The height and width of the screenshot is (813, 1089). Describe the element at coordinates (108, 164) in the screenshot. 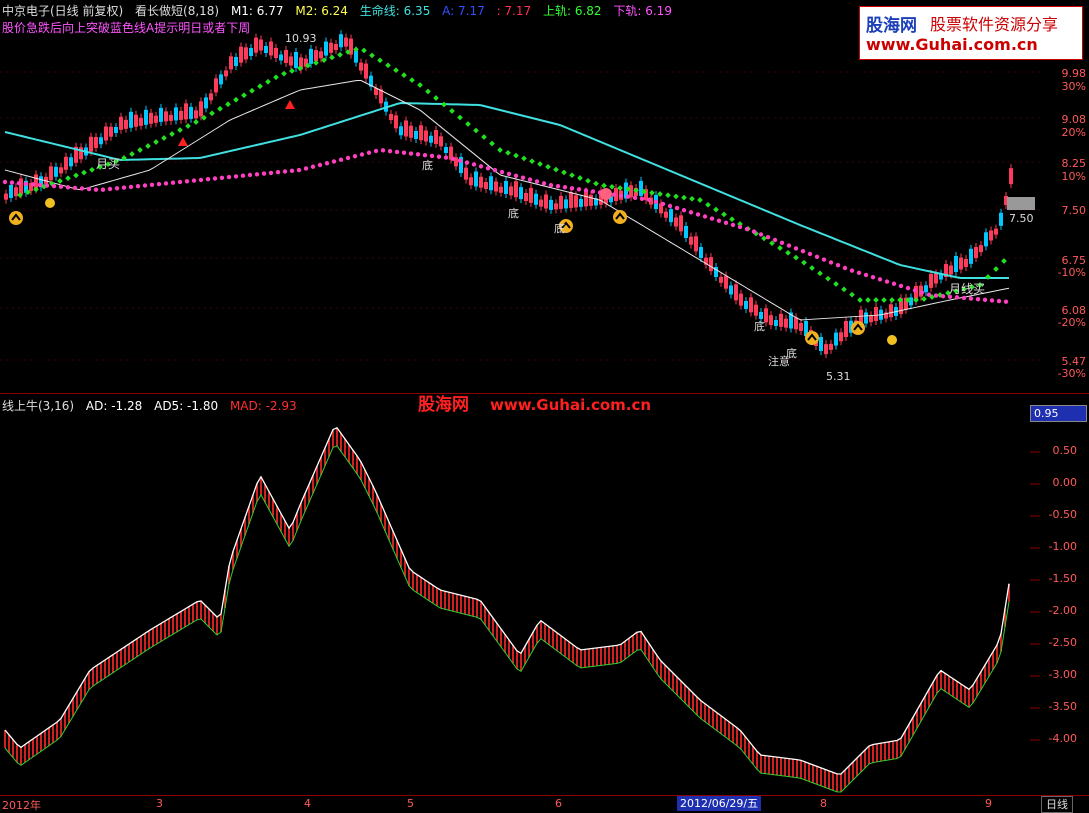

I see `buy-signal-label: 月买` at that location.